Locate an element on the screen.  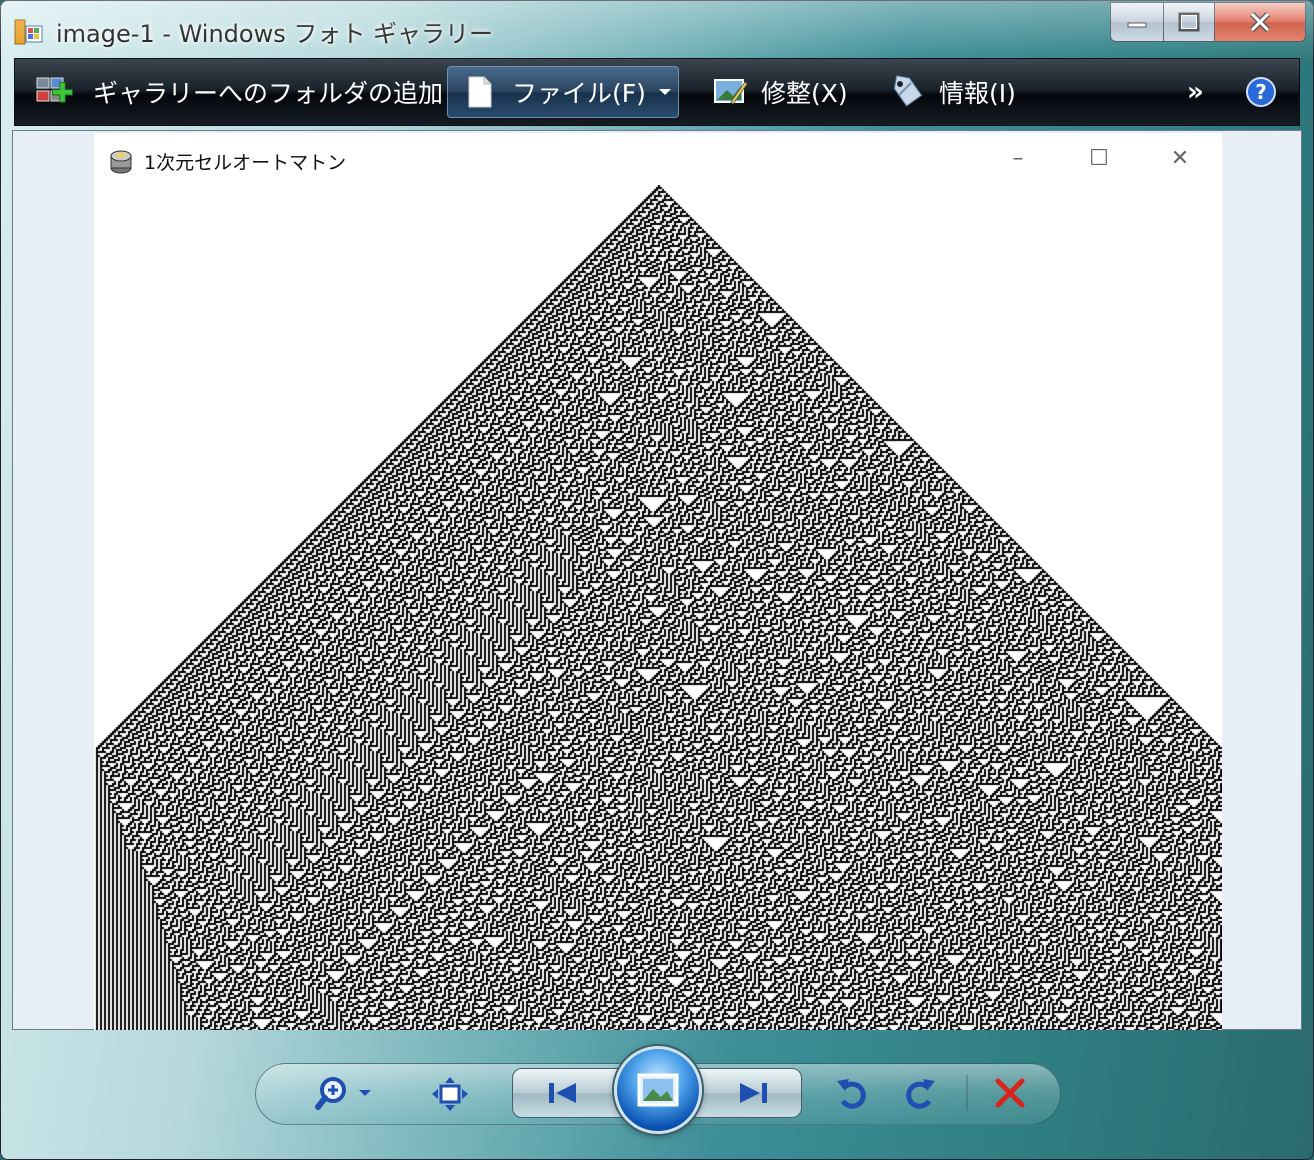
slideshow-button is located at coordinates (658, 1090).